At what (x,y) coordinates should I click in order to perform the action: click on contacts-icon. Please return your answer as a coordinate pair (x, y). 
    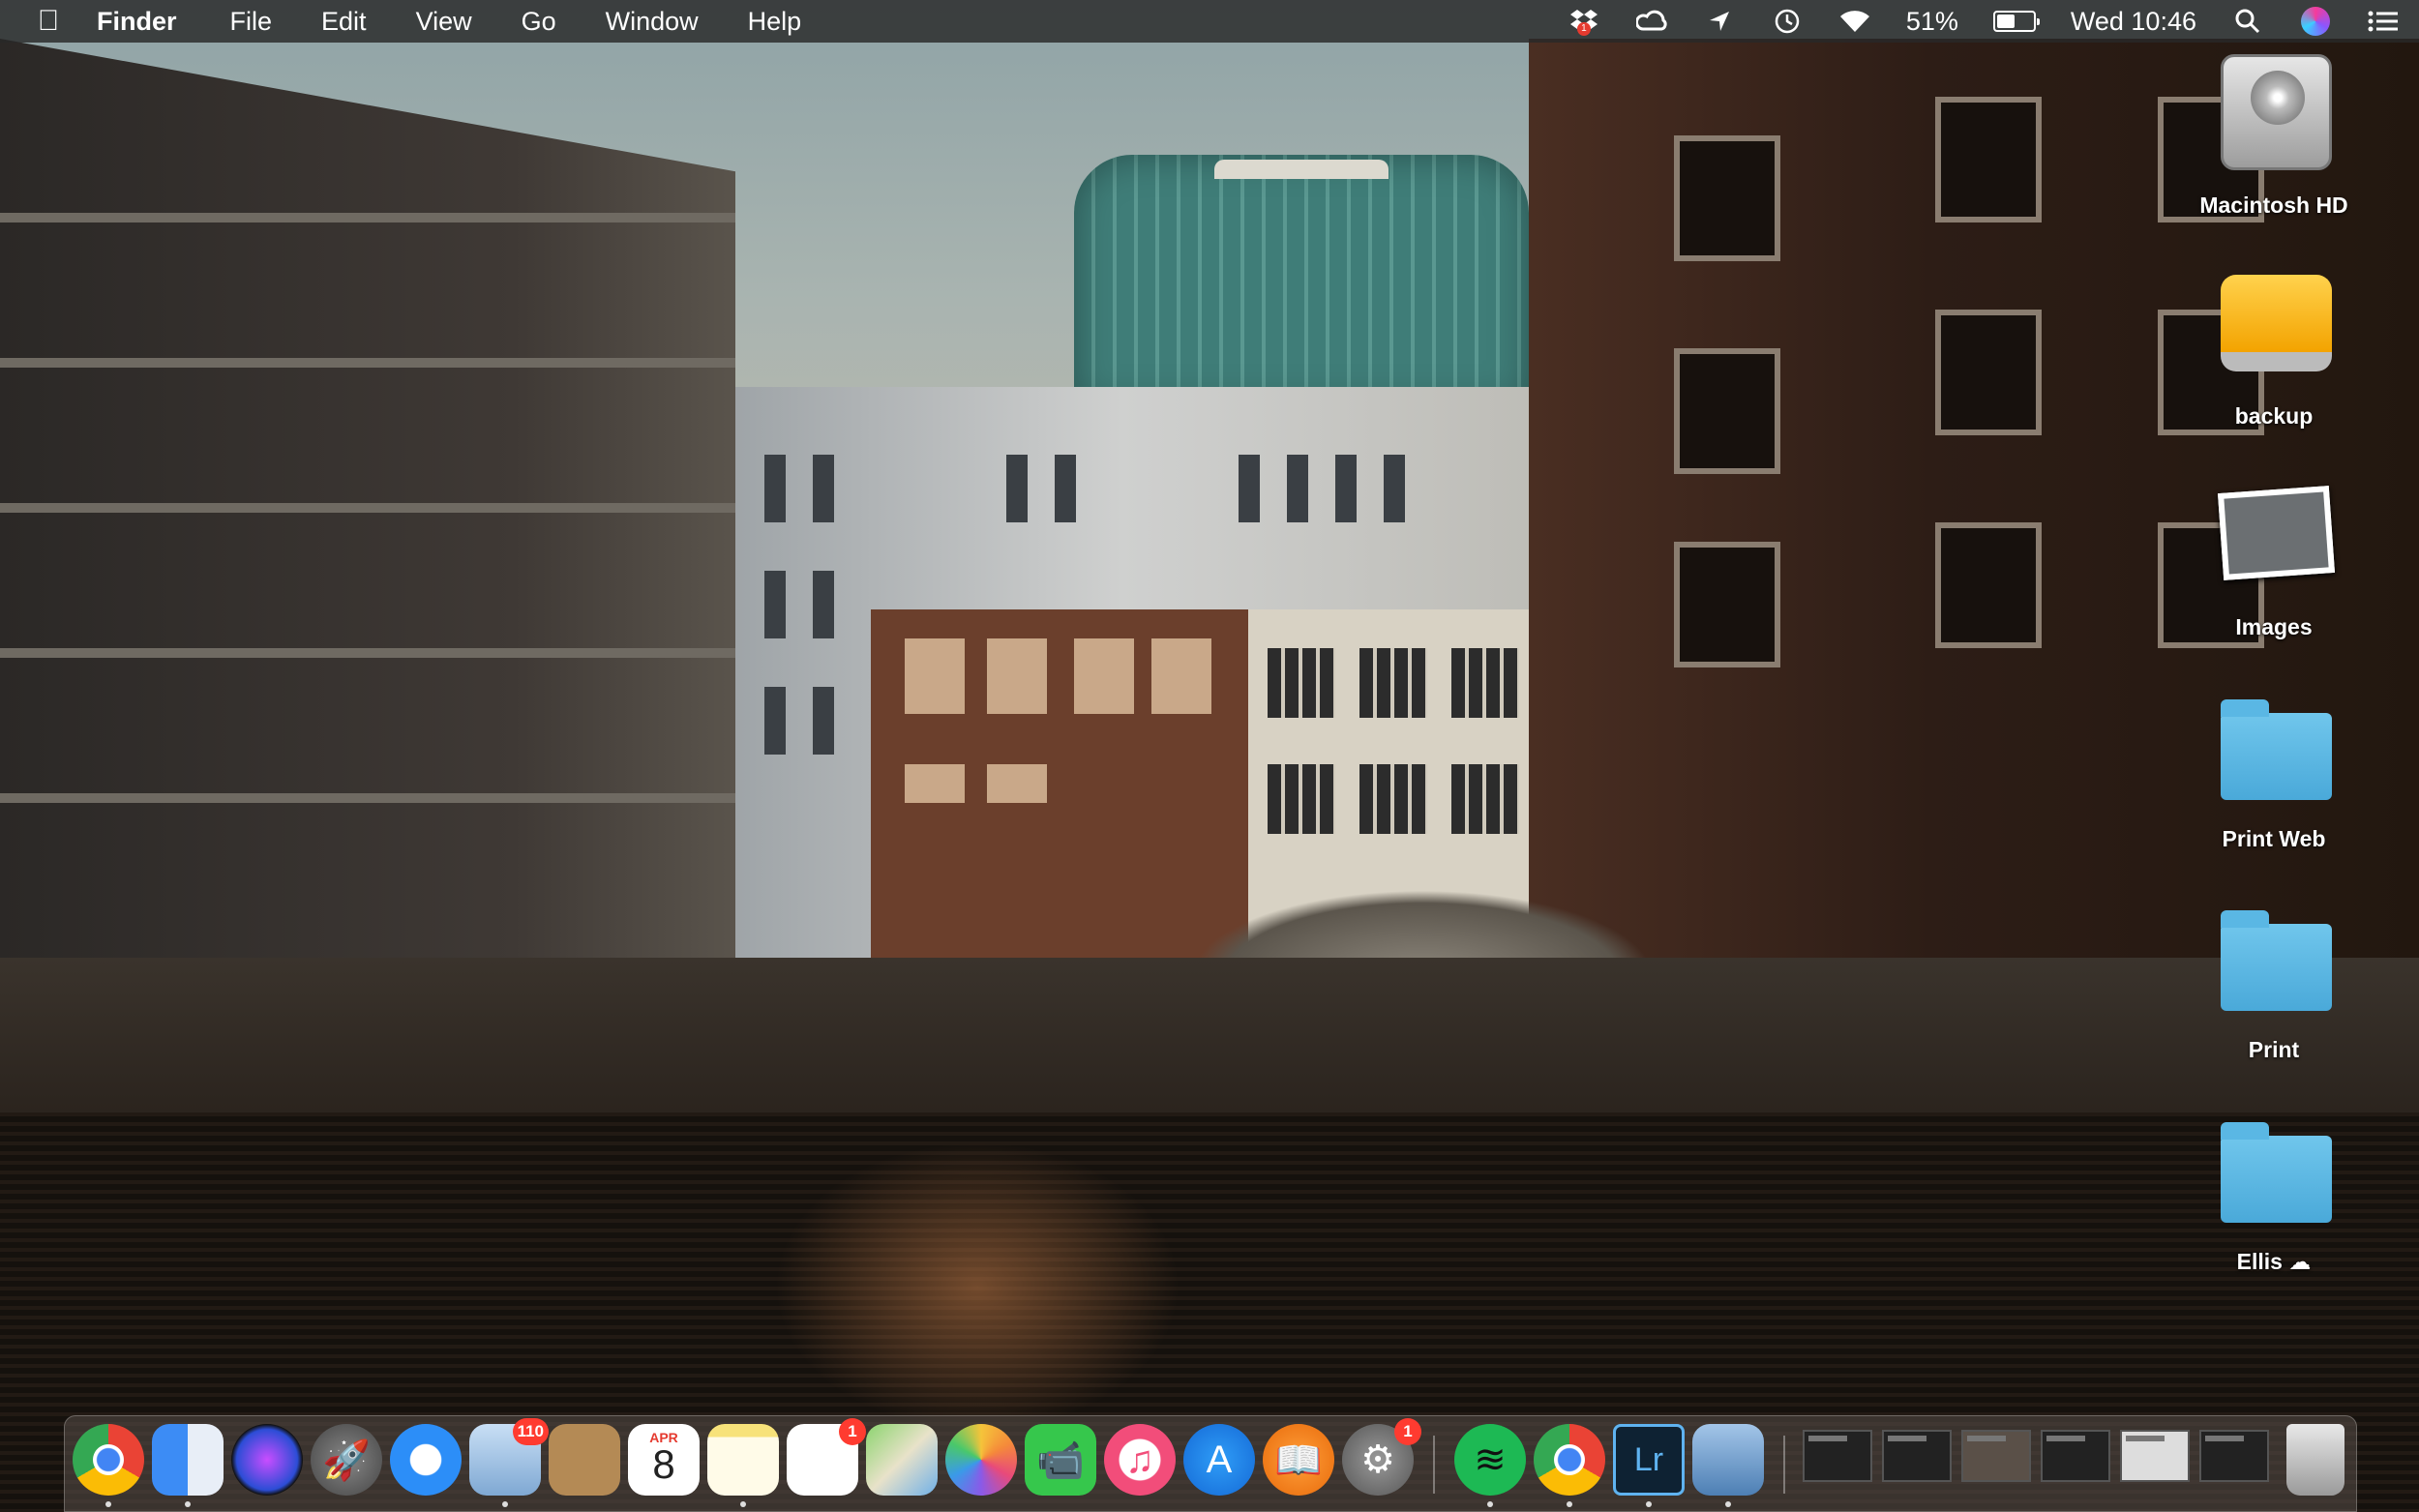
    Looking at the image, I should click on (585, 1460).